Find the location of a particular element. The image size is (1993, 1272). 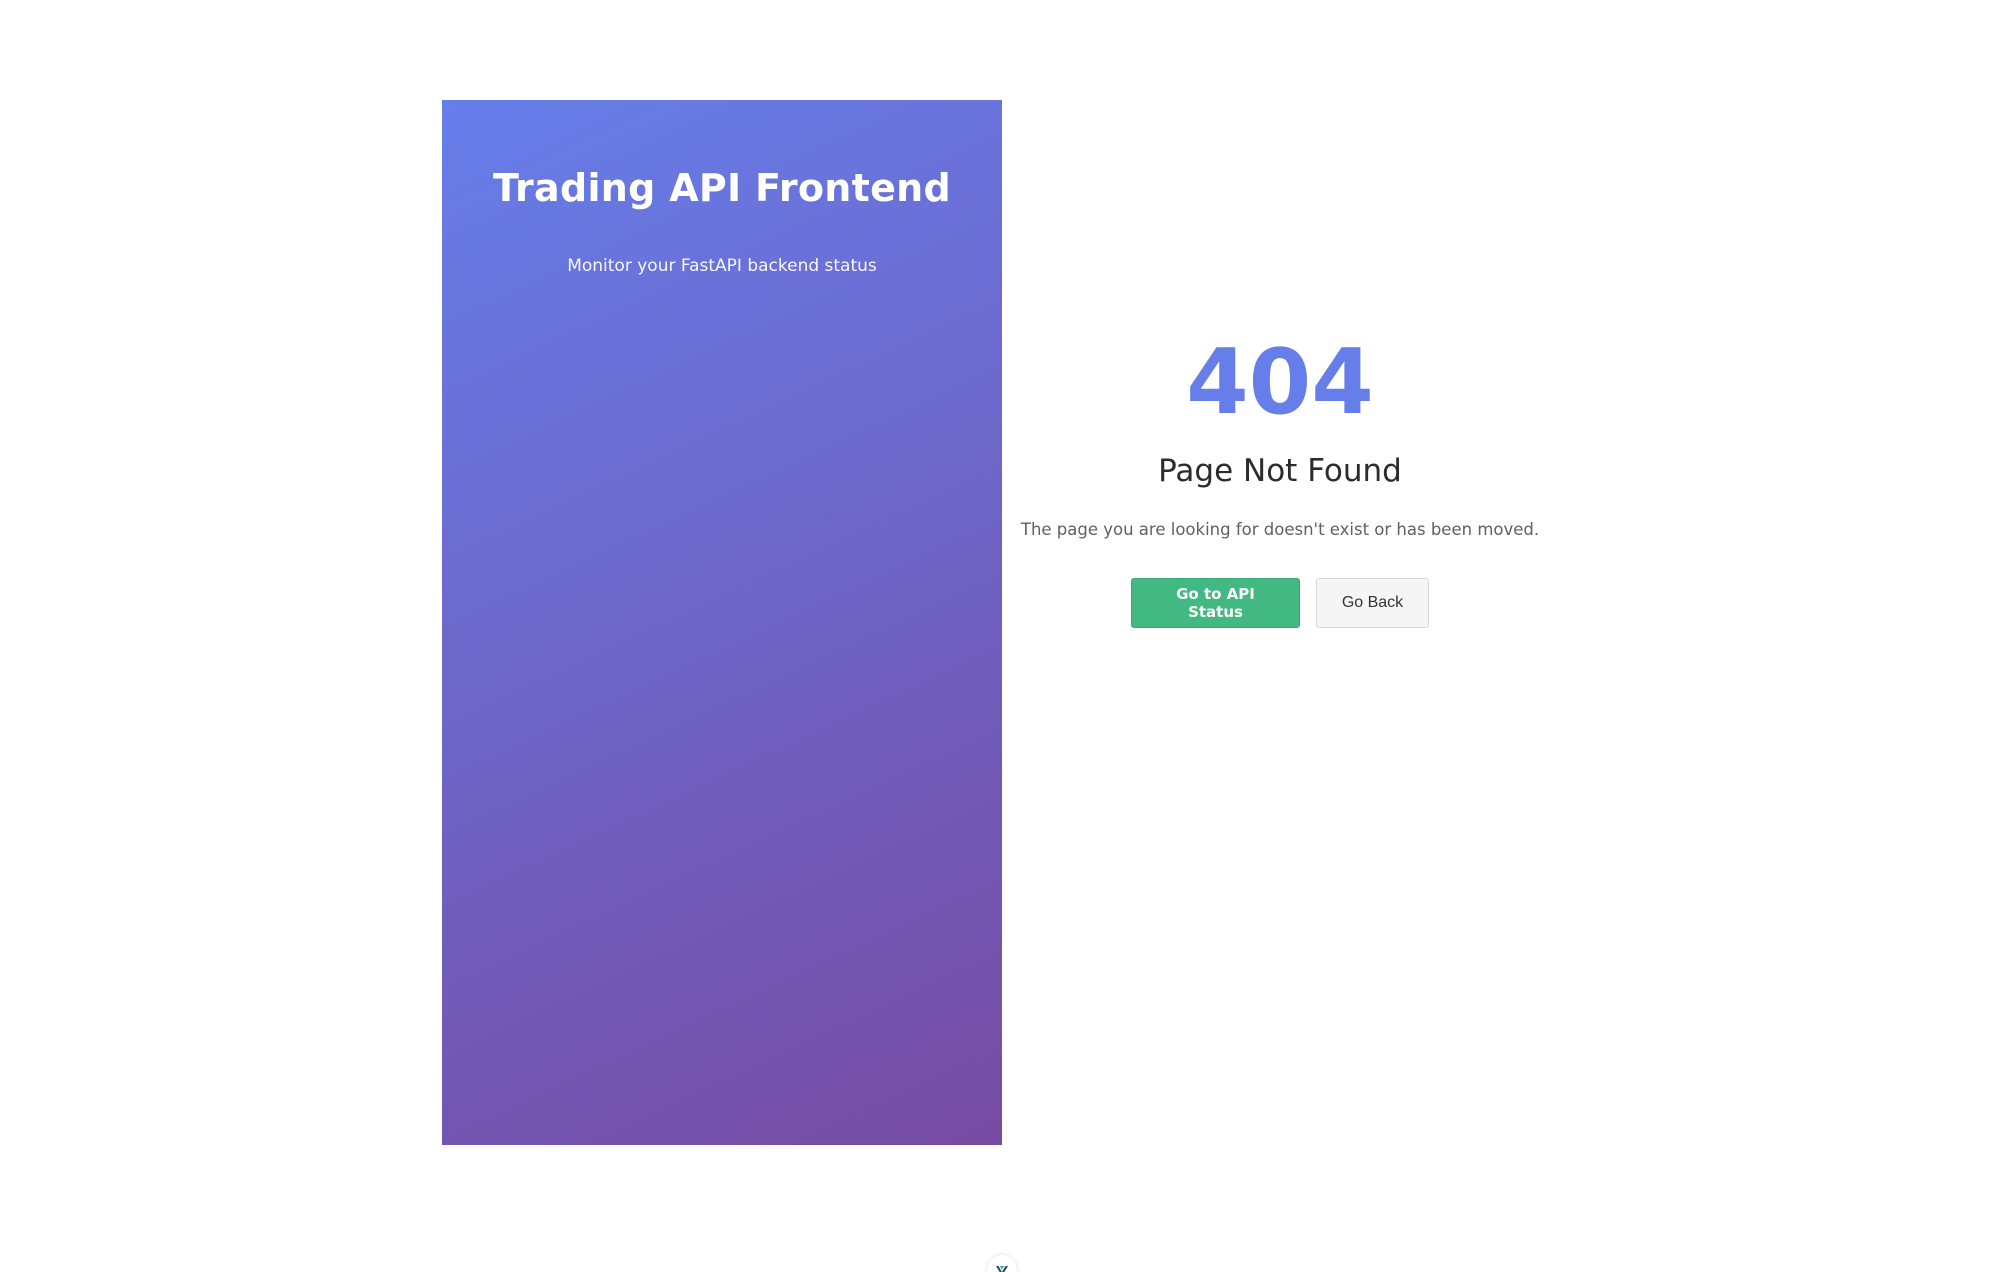

hero-title: Trading API Frontend is located at coordinates (722, 188).